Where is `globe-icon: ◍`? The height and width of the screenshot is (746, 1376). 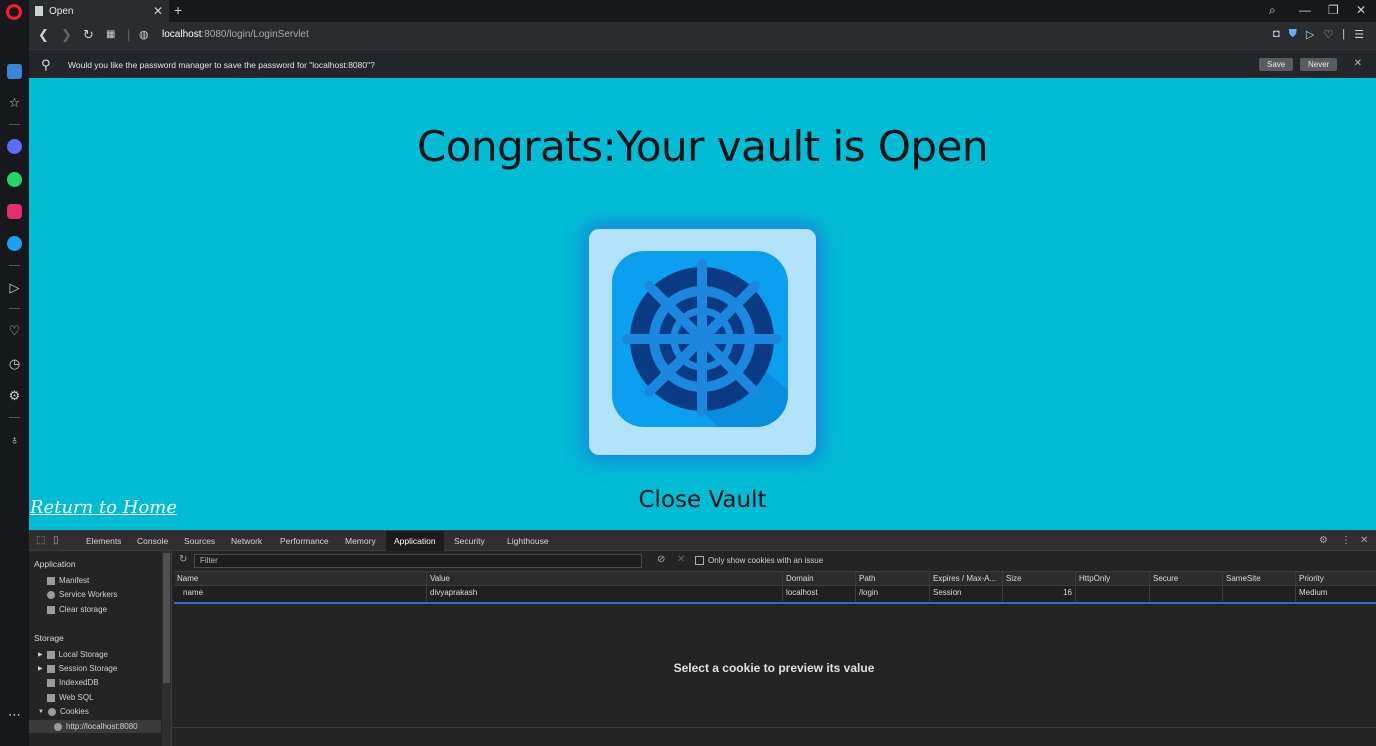 globe-icon: ◍ is located at coordinates (144, 34).